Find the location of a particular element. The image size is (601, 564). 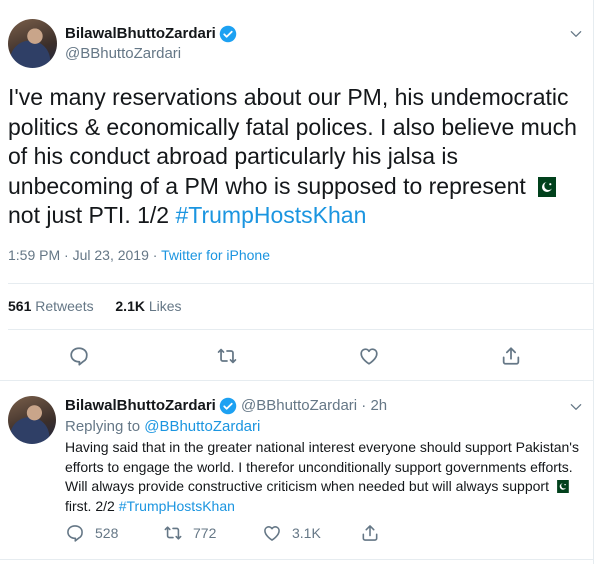

replying-to: Replying to @BBhuttoZardari is located at coordinates (162, 426).